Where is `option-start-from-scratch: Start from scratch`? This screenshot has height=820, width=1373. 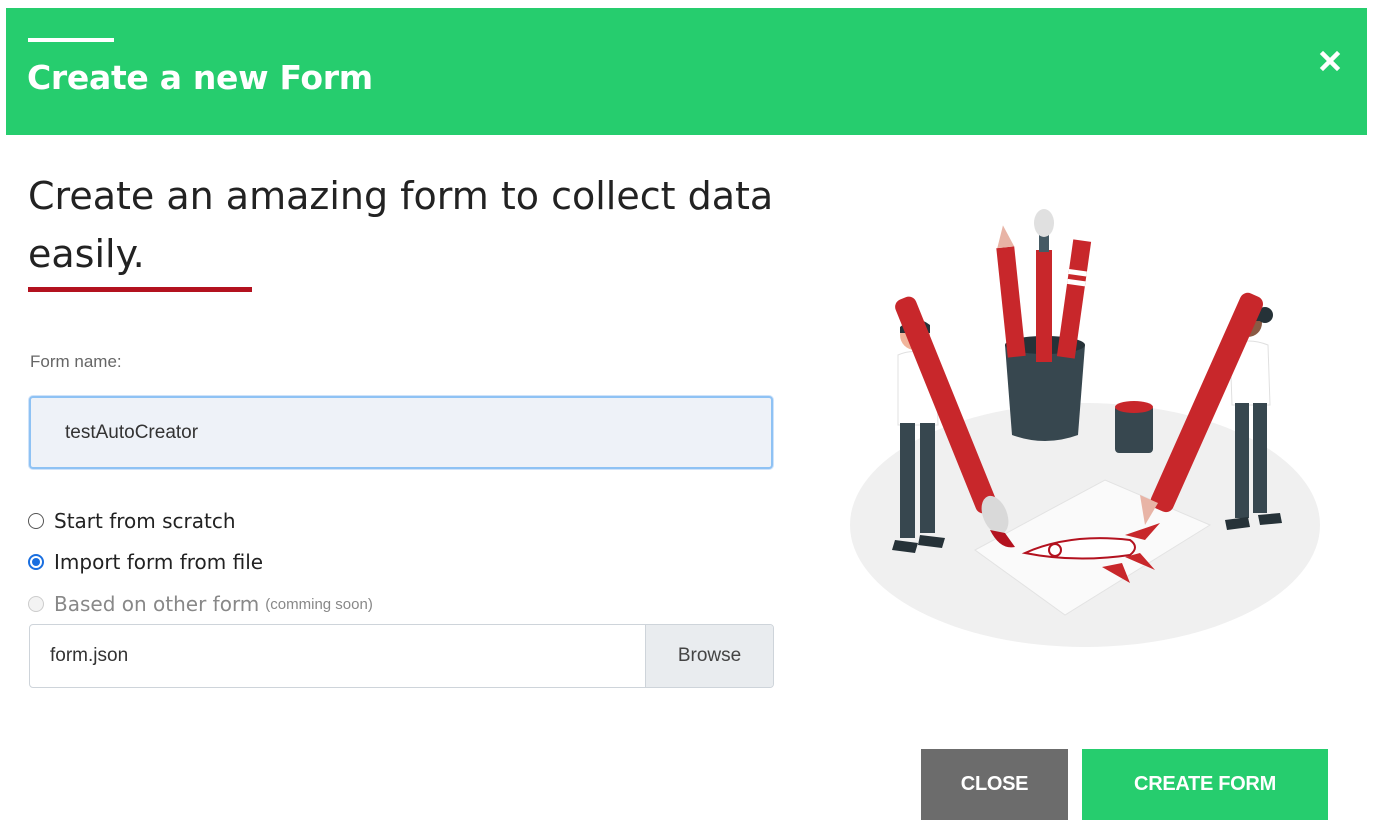
option-start-from-scratch: Start from scratch is located at coordinates (132, 521).